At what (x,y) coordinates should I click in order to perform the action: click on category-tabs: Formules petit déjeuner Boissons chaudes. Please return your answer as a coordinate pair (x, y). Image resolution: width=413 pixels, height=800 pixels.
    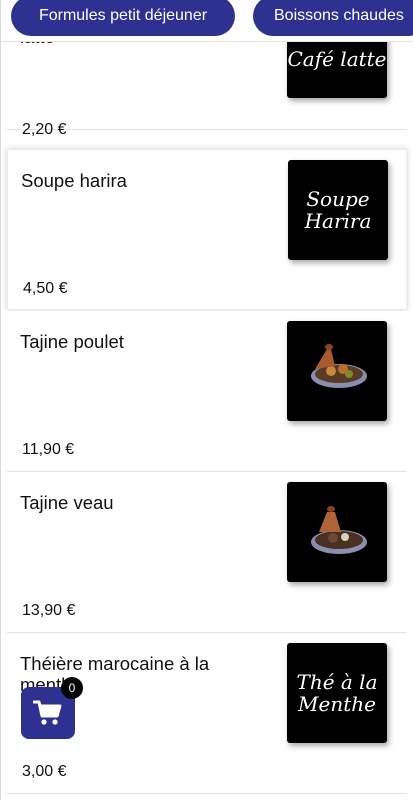
    Looking at the image, I should click on (207, 21).